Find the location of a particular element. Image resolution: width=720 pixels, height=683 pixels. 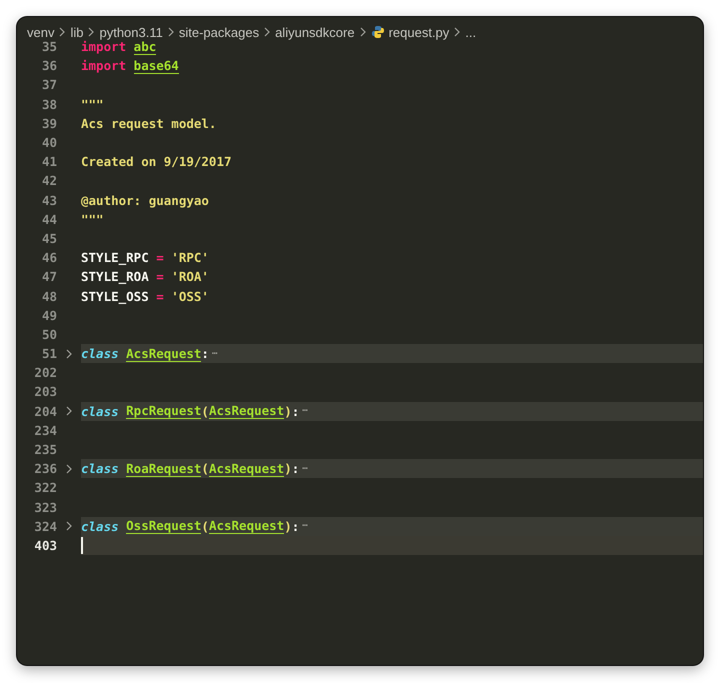

constant-name: STYLE_ROA is located at coordinates (115, 276).